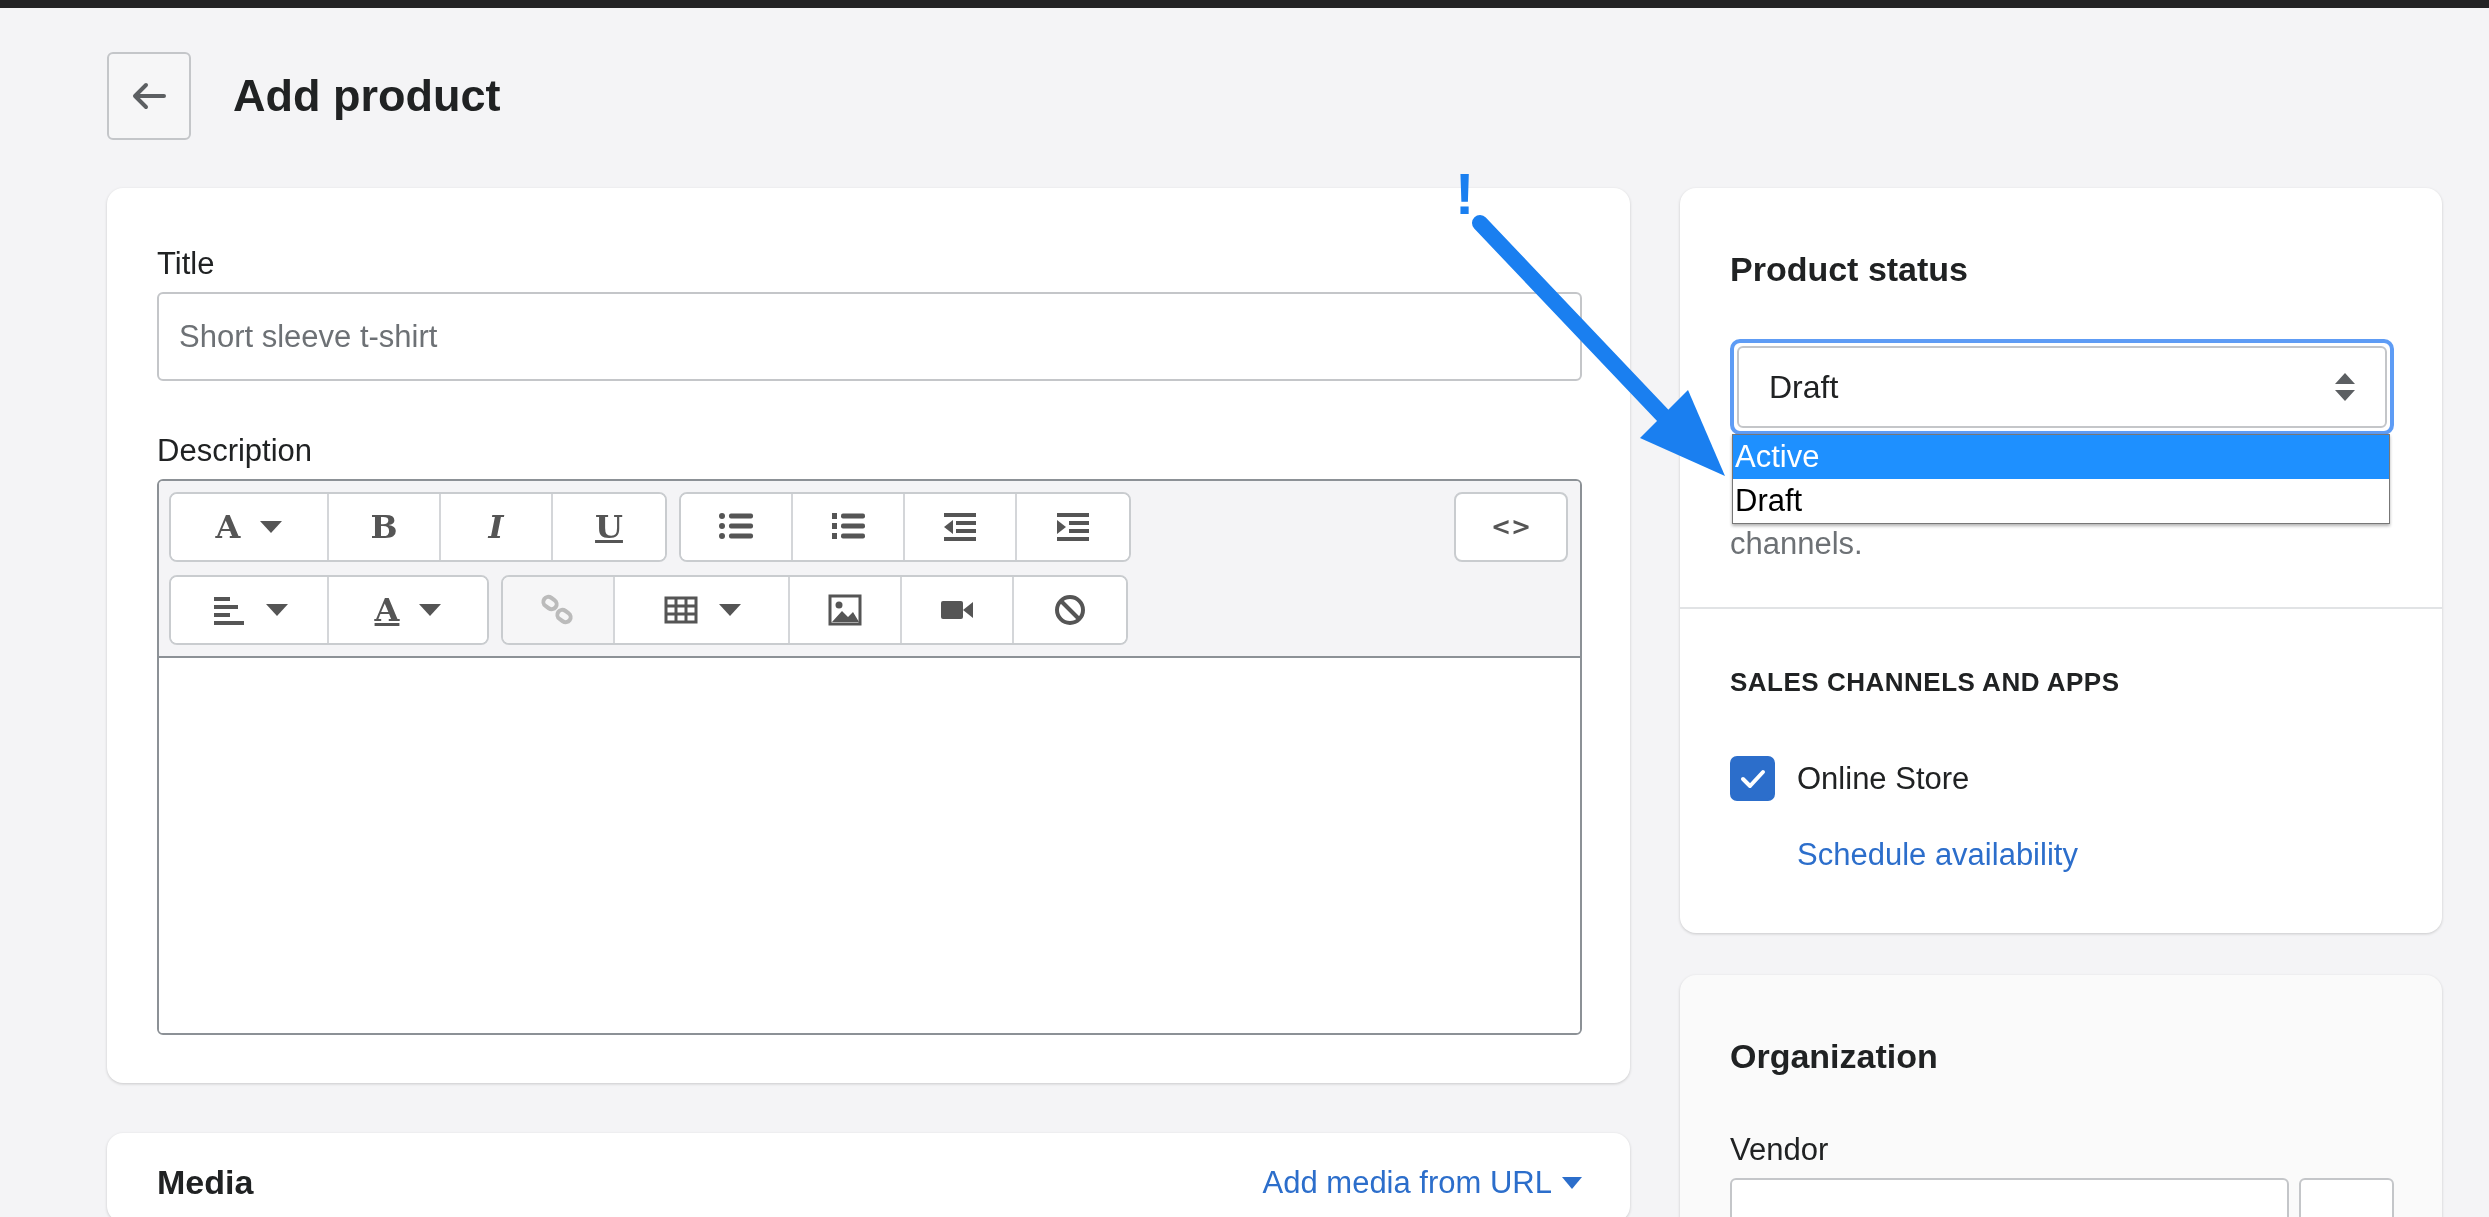 This screenshot has height=1217, width=2489. What do you see at coordinates (869, 336) in the screenshot?
I see `title-field: Short sleeve t-shirt` at bounding box center [869, 336].